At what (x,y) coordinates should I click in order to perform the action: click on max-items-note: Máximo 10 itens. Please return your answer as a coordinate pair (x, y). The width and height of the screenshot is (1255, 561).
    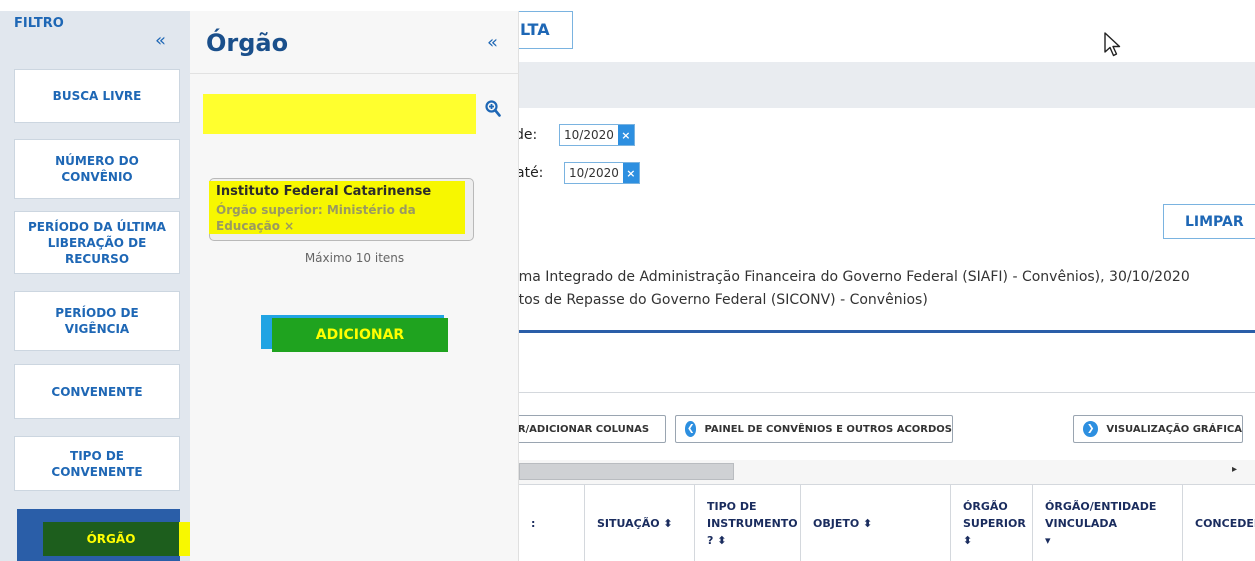
    Looking at the image, I should click on (354, 258).